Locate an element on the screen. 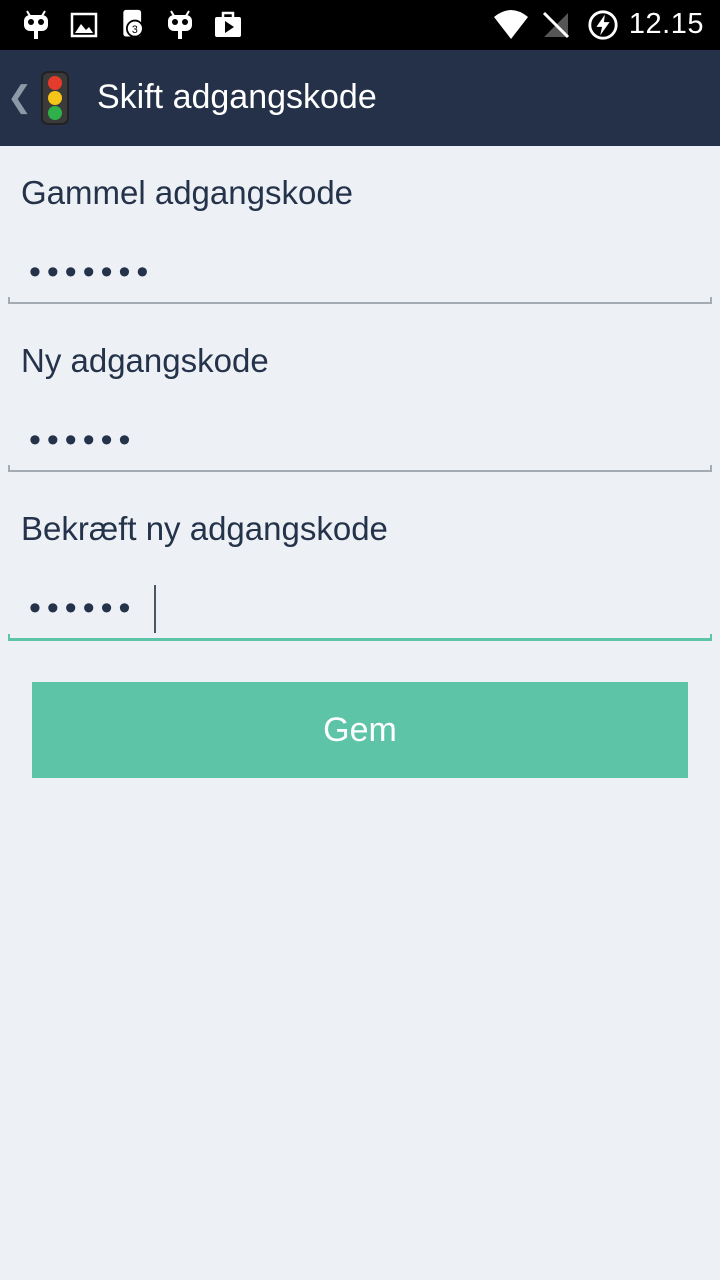 Image resolution: width=720 pixels, height=1280 pixels. battery-charging-icon is located at coordinates (603, 25).